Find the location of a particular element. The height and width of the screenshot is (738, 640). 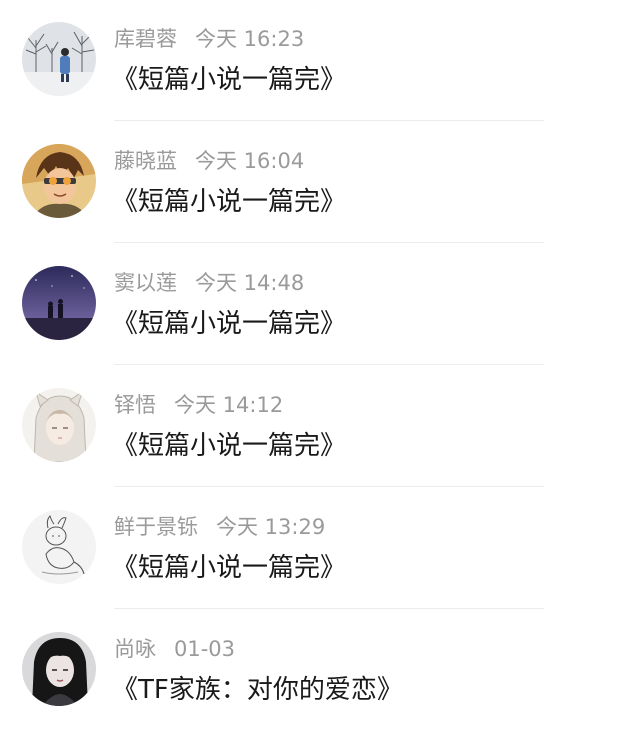

avatar-sketch-cat-icon is located at coordinates (59, 547).